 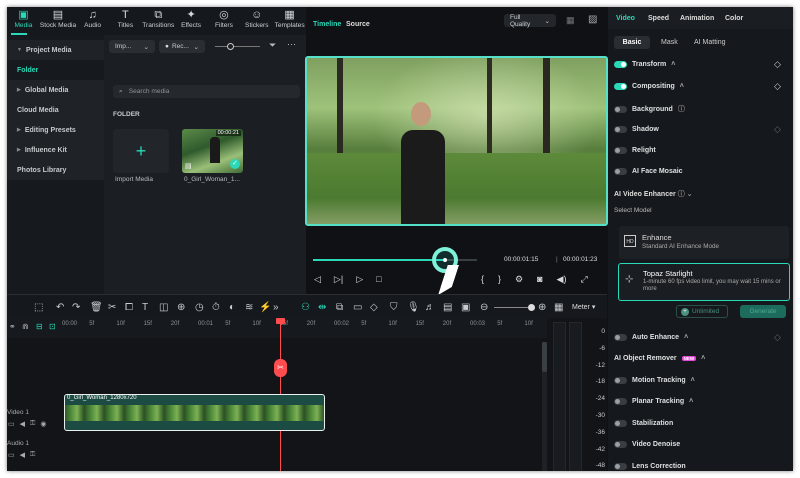 I want to click on ai-face-mosaic-toggle, so click(x=620, y=171).